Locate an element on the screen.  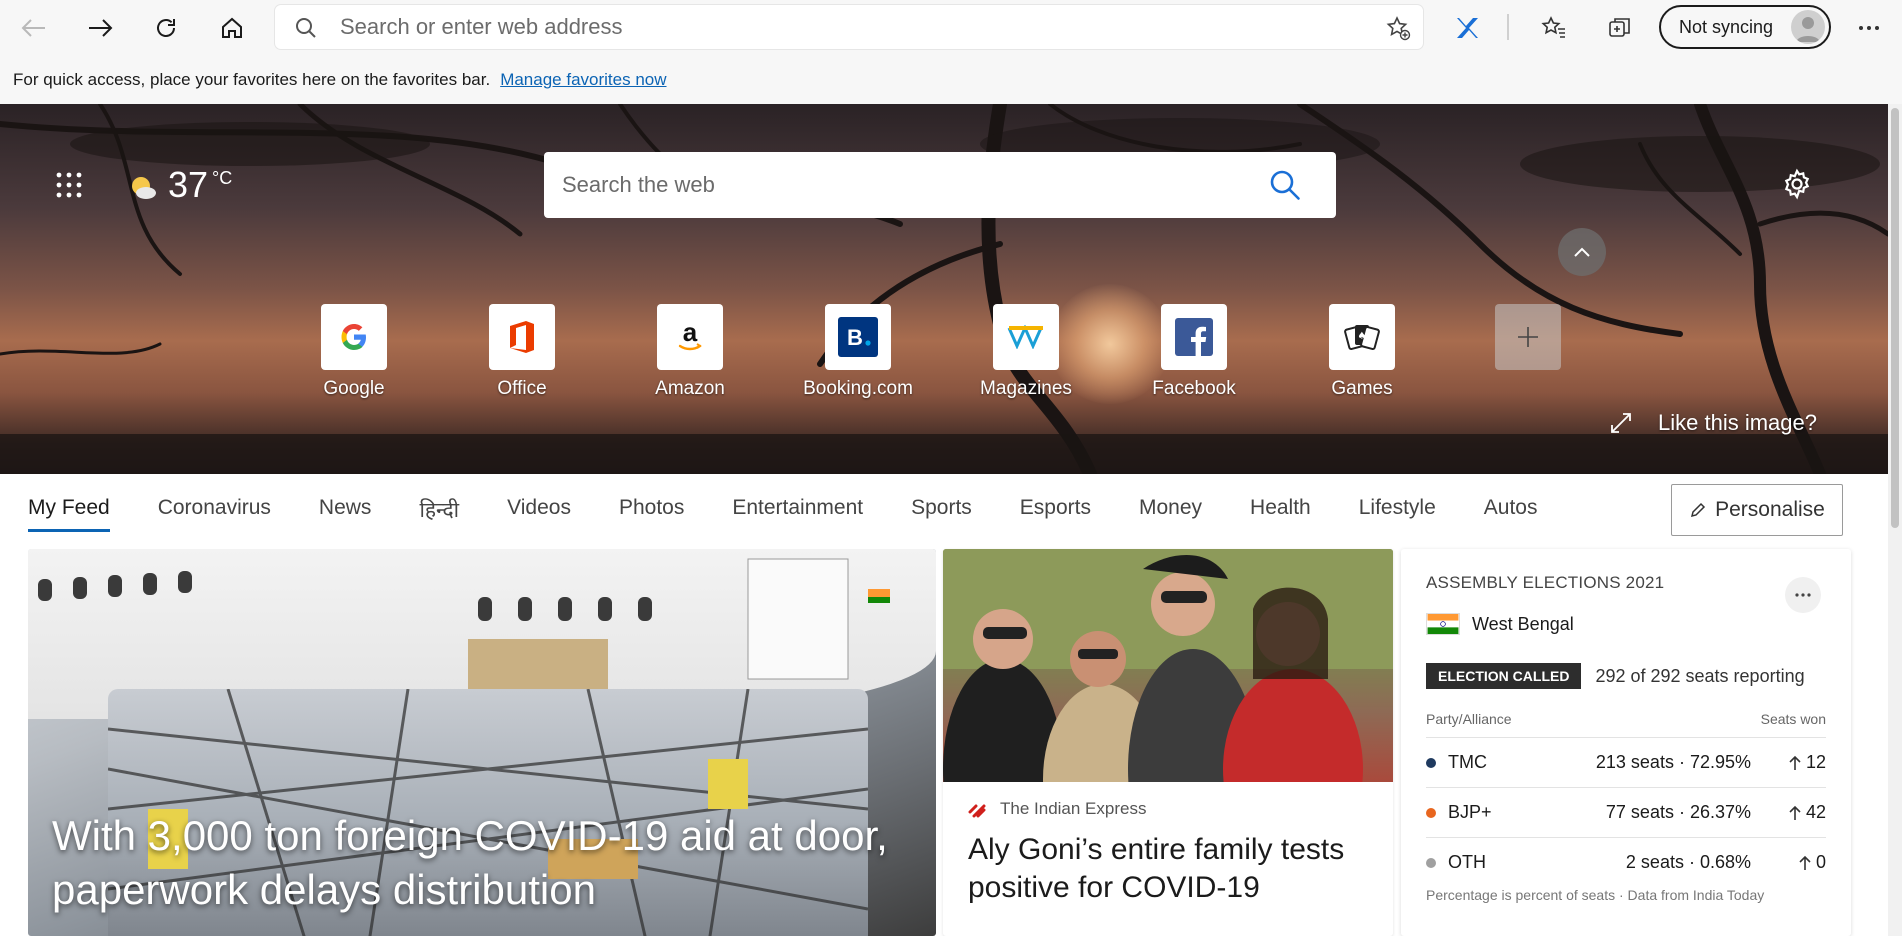
quick-link-amazon: a Amazon is located at coordinates (690, 352).